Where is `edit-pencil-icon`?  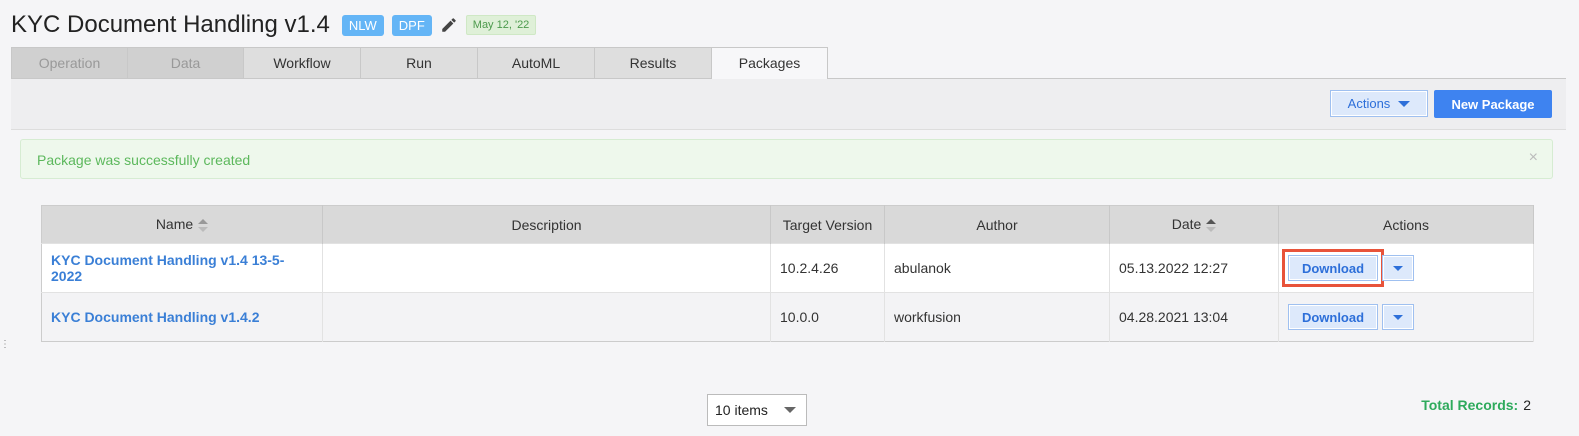 edit-pencil-icon is located at coordinates (449, 25).